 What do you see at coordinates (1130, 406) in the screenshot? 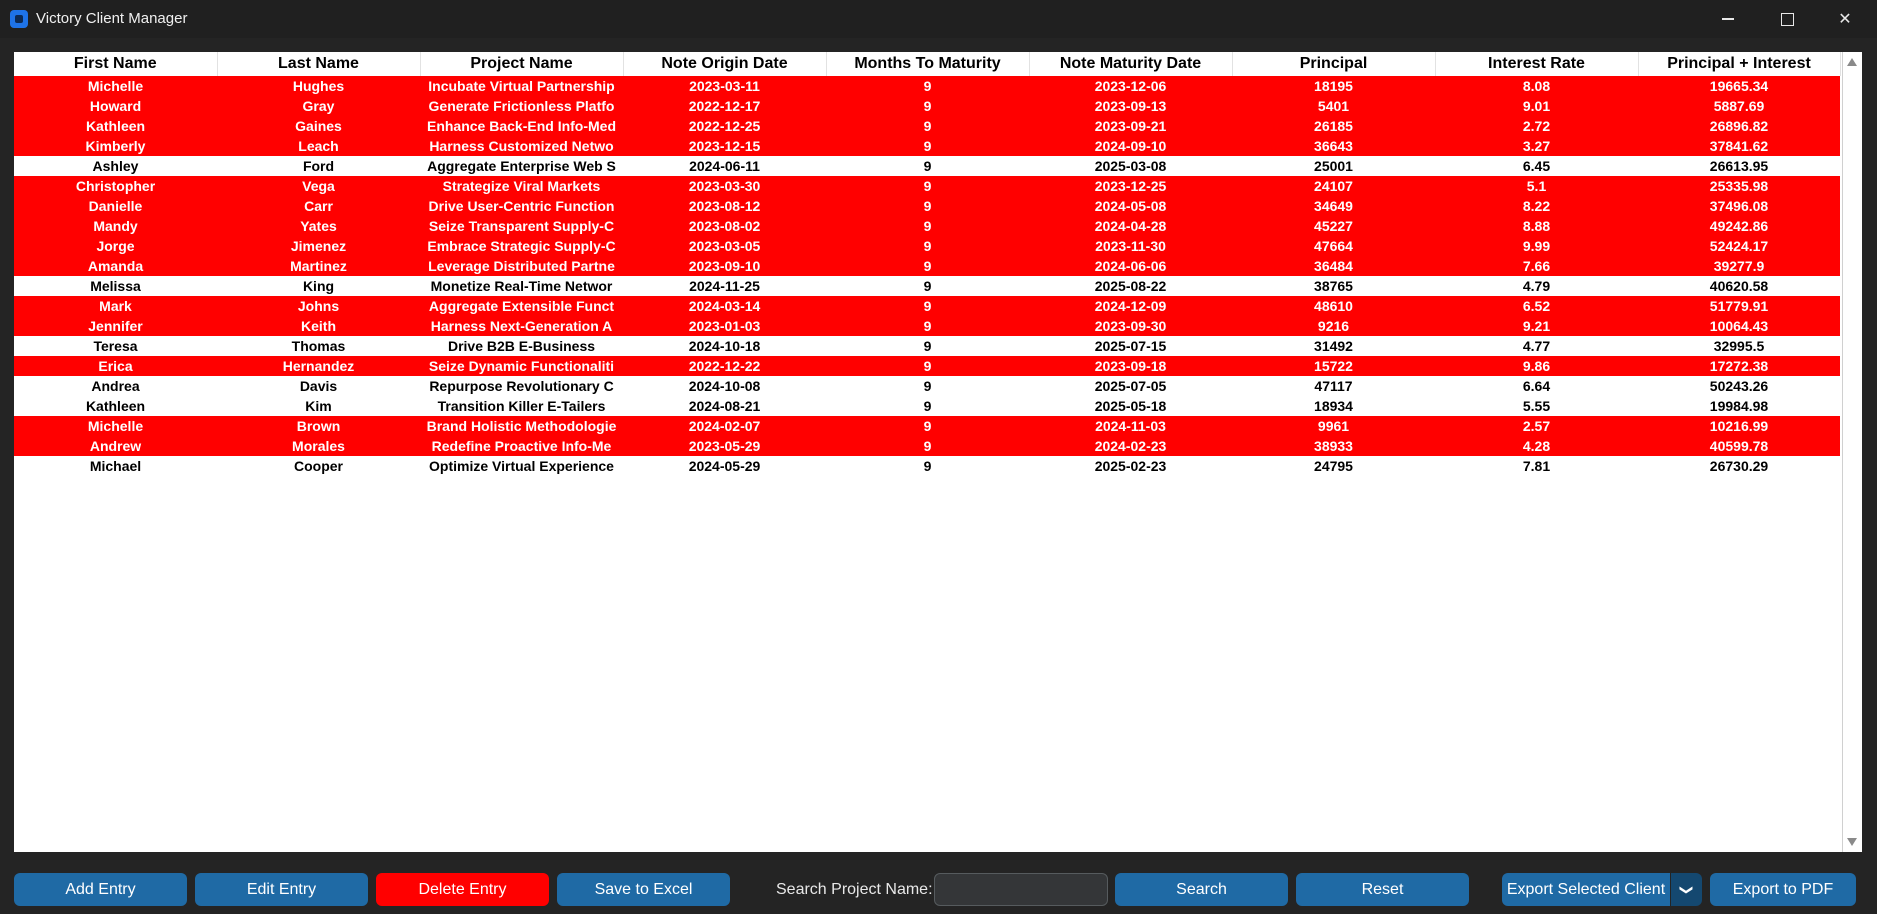
I see `table-cell: 2025-05-18` at bounding box center [1130, 406].